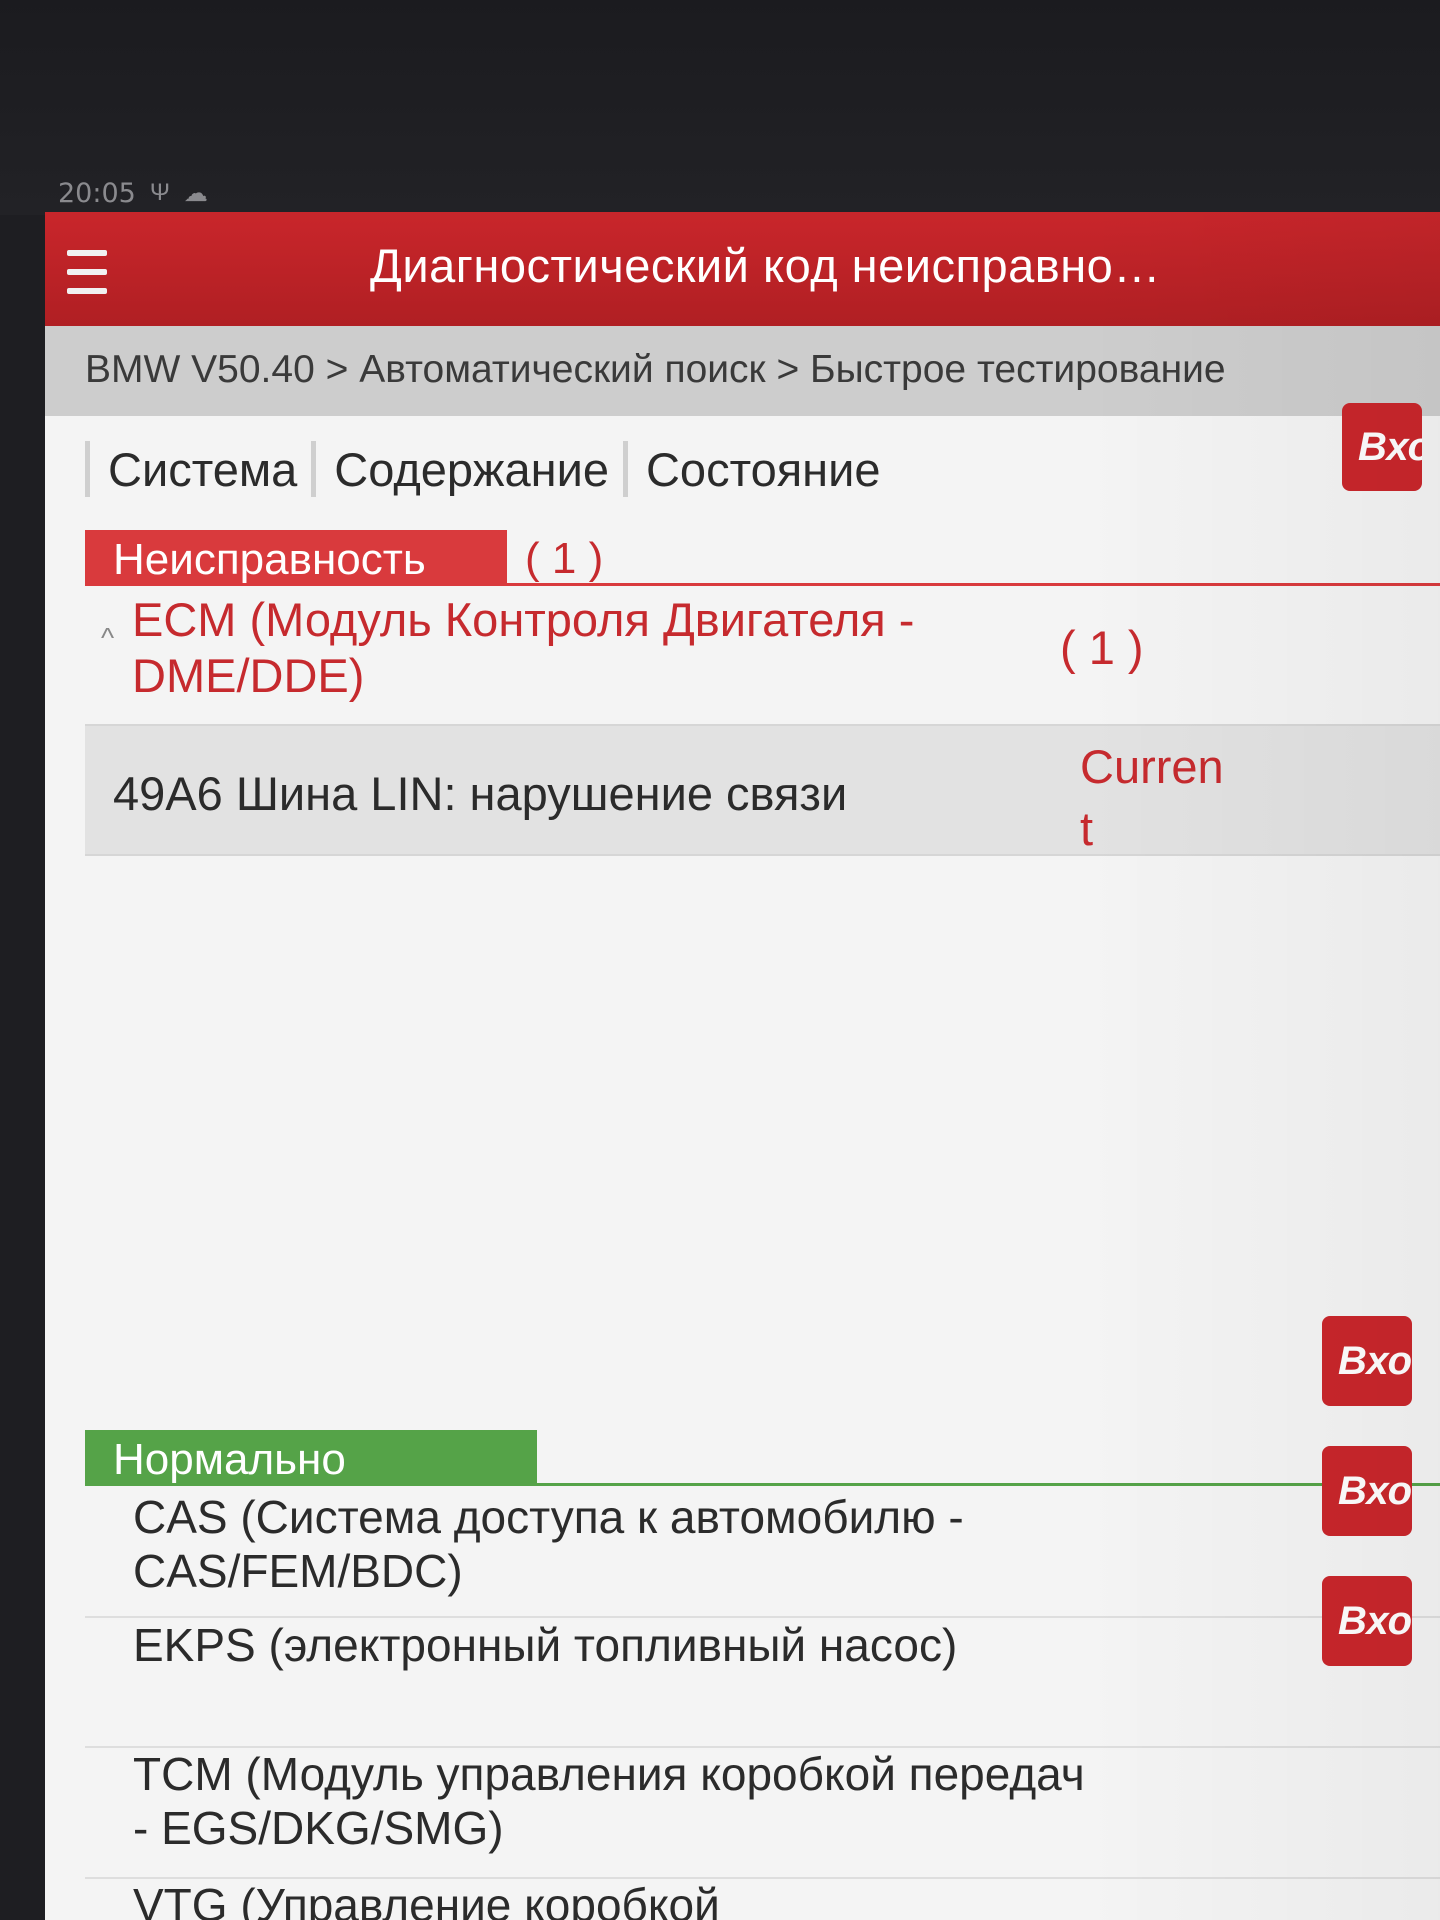 This screenshot has height=1920, width=1440. What do you see at coordinates (311, 1458) in the screenshot?
I see `normal-section-label: Нормально` at bounding box center [311, 1458].